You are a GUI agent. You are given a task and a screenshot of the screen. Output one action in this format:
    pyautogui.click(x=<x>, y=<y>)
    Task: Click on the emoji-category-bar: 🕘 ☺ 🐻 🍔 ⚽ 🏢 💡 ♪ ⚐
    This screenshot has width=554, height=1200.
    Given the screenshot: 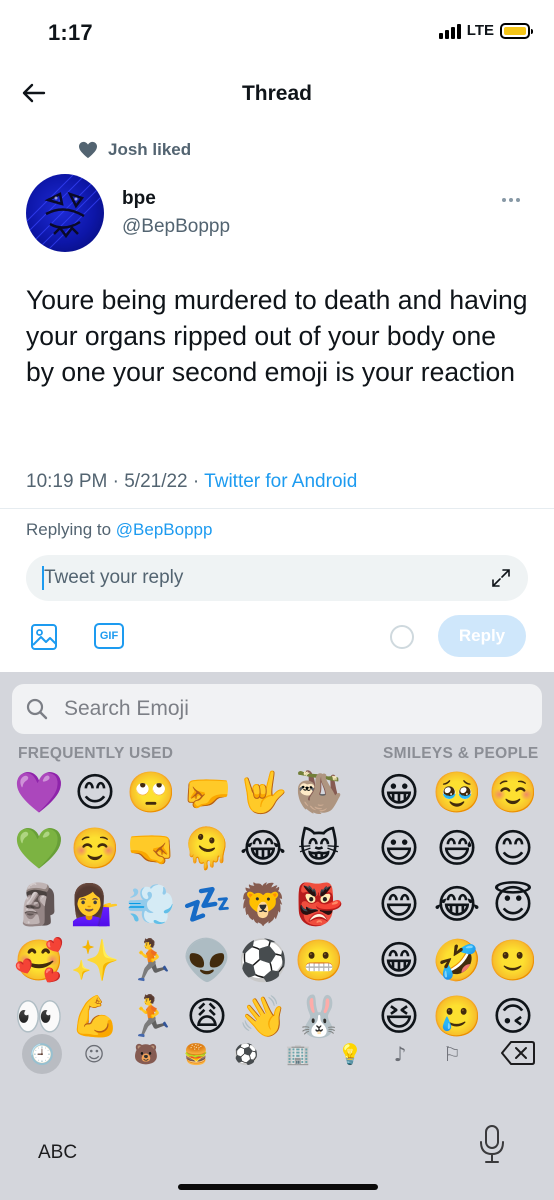 What is the action you would take?
    pyautogui.click(x=277, y=1057)
    